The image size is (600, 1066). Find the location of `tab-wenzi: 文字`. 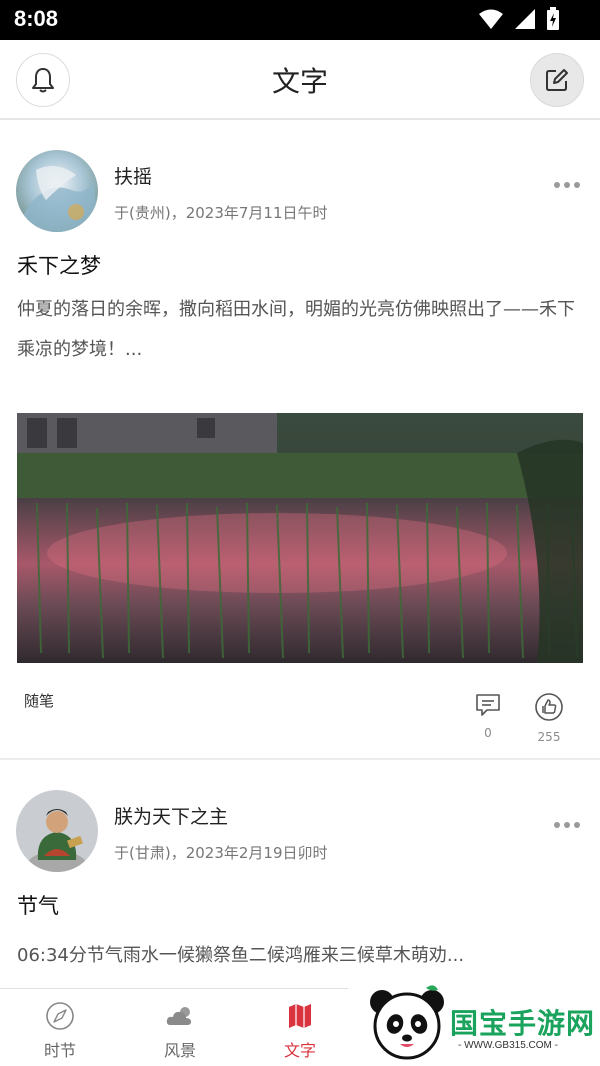

tab-wenzi: 文字 is located at coordinates (300, 1027).